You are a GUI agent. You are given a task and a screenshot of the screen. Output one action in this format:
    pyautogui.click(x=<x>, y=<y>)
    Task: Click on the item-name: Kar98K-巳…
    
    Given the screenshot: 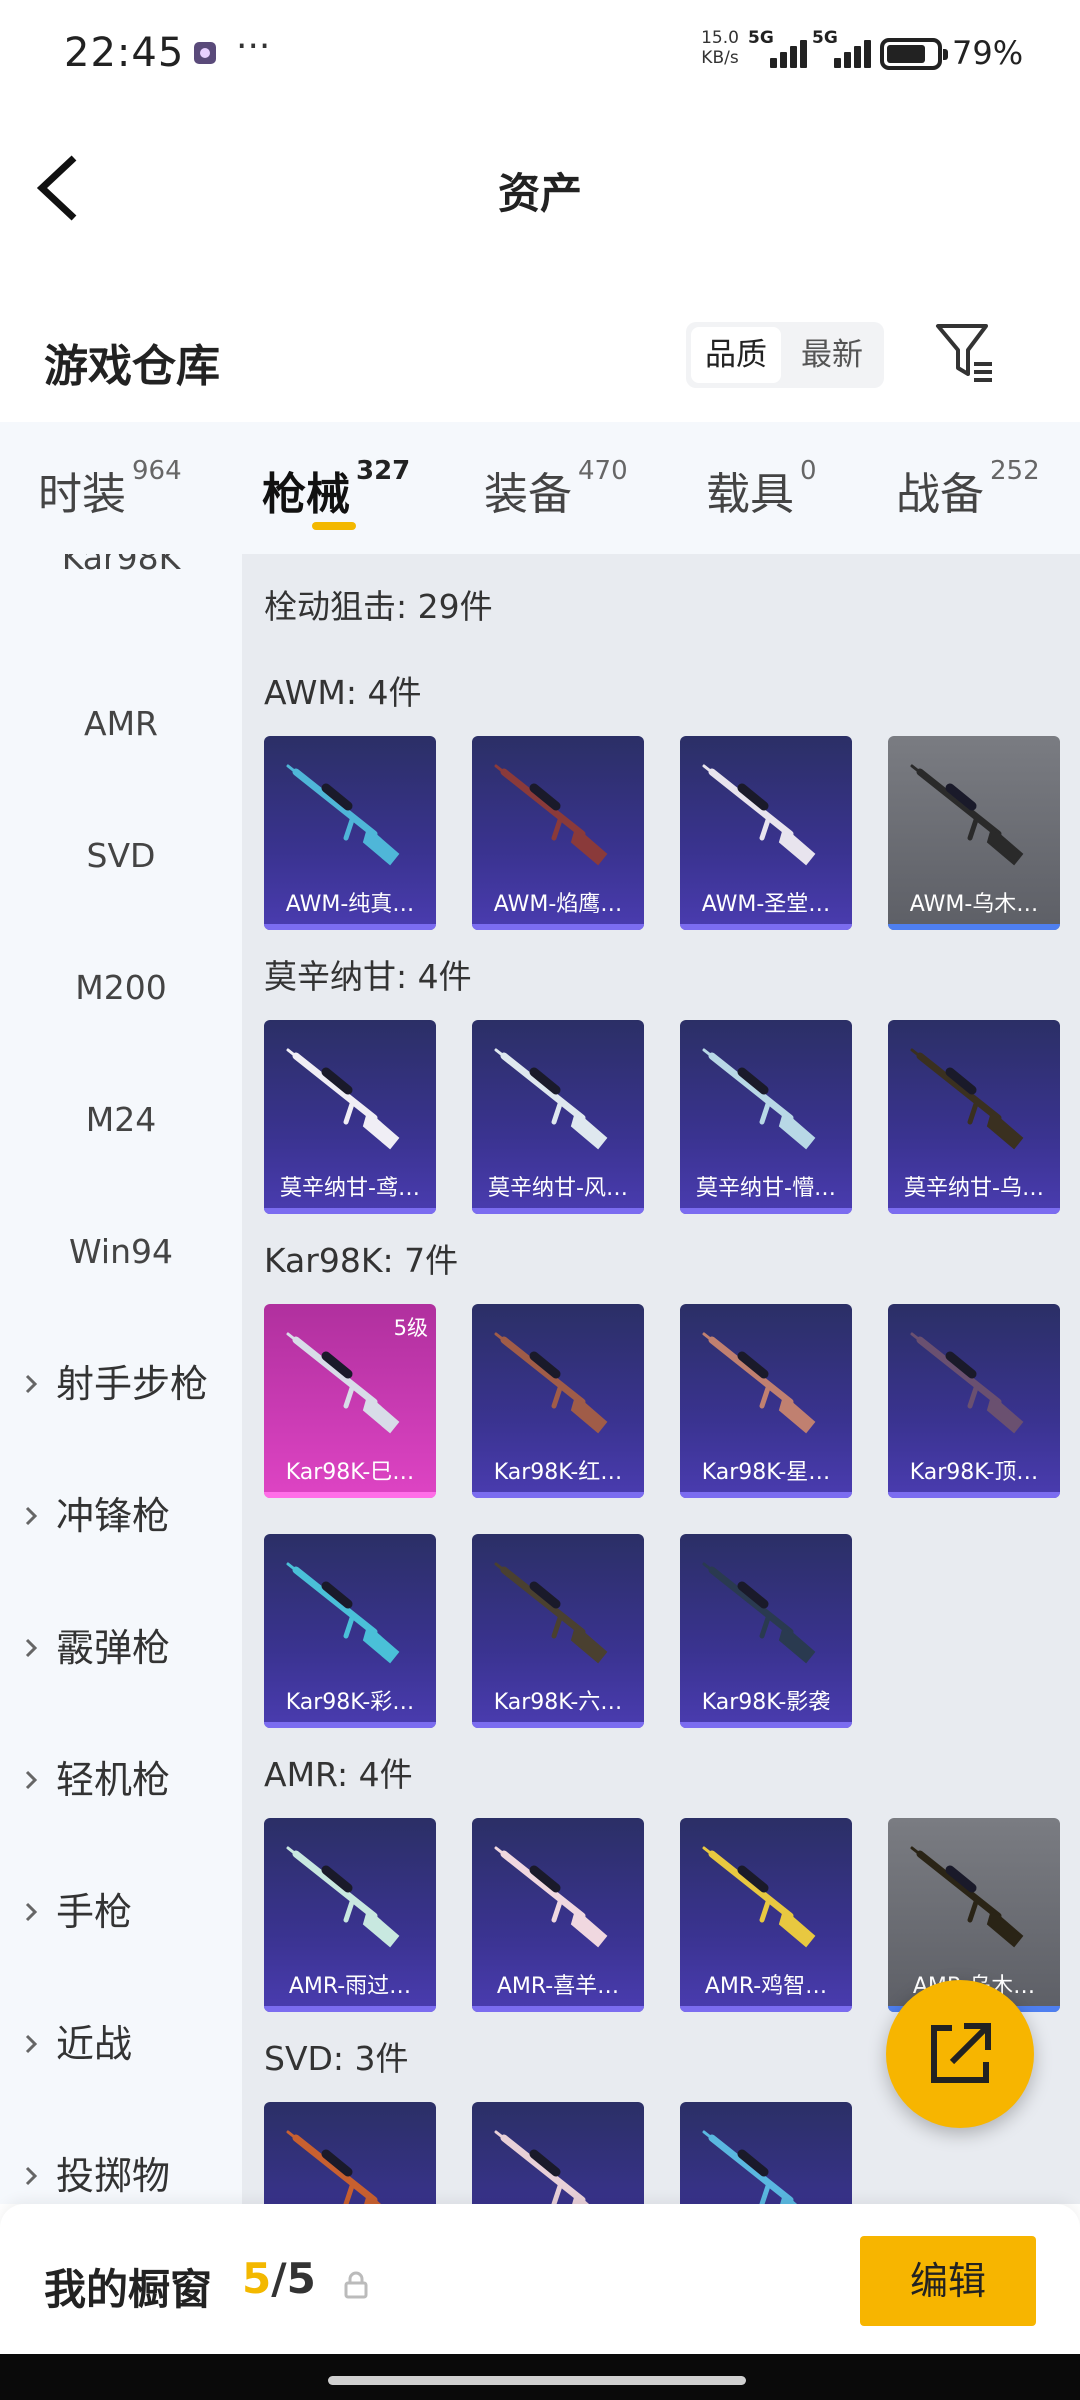 What is the action you would take?
    pyautogui.click(x=350, y=1472)
    